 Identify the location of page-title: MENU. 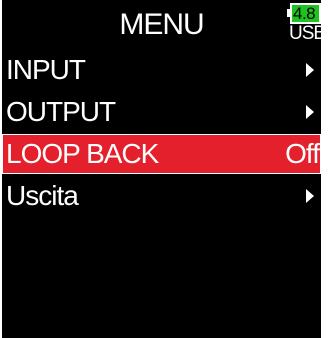
(161, 24).